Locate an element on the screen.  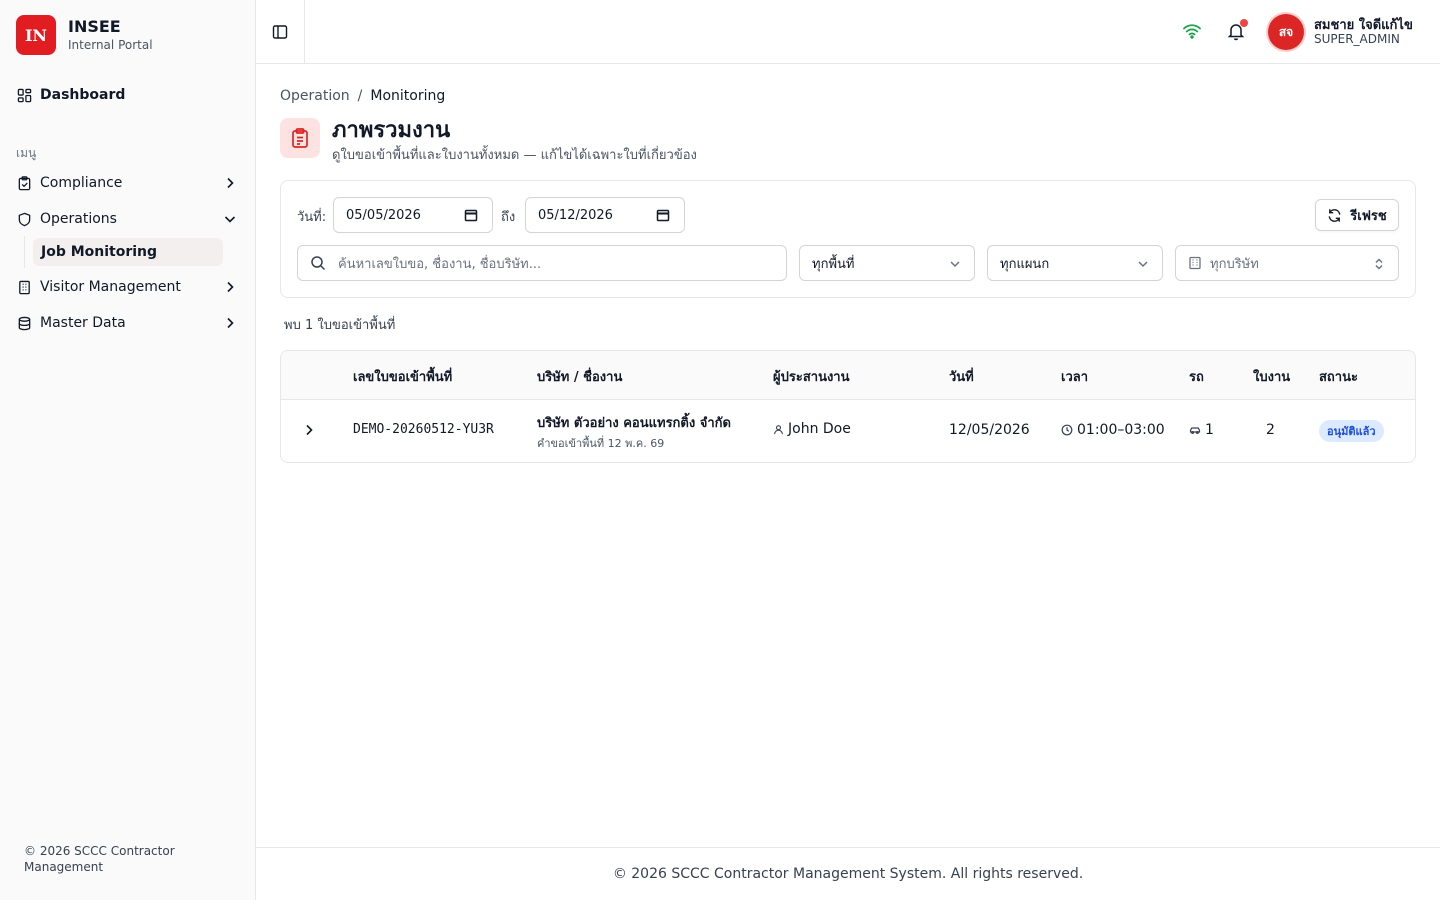
breadcrumb: Operation / Monitoring is located at coordinates (362, 96).